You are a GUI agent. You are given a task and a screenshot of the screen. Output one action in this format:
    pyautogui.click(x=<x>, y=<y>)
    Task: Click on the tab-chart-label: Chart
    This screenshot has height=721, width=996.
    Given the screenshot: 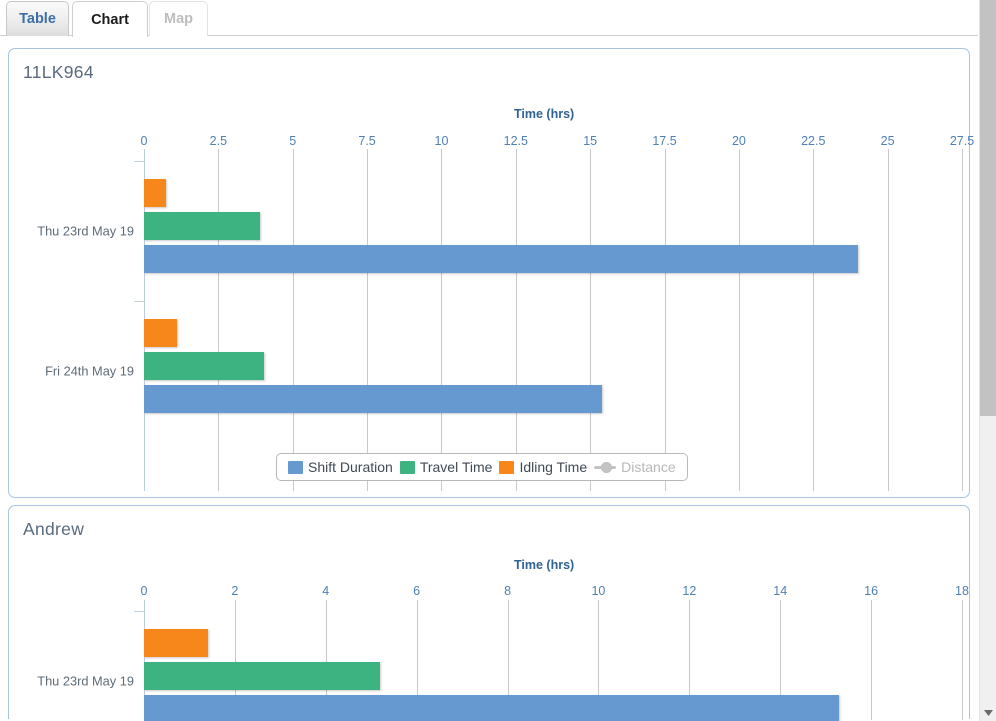 What is the action you would take?
    pyautogui.click(x=110, y=19)
    